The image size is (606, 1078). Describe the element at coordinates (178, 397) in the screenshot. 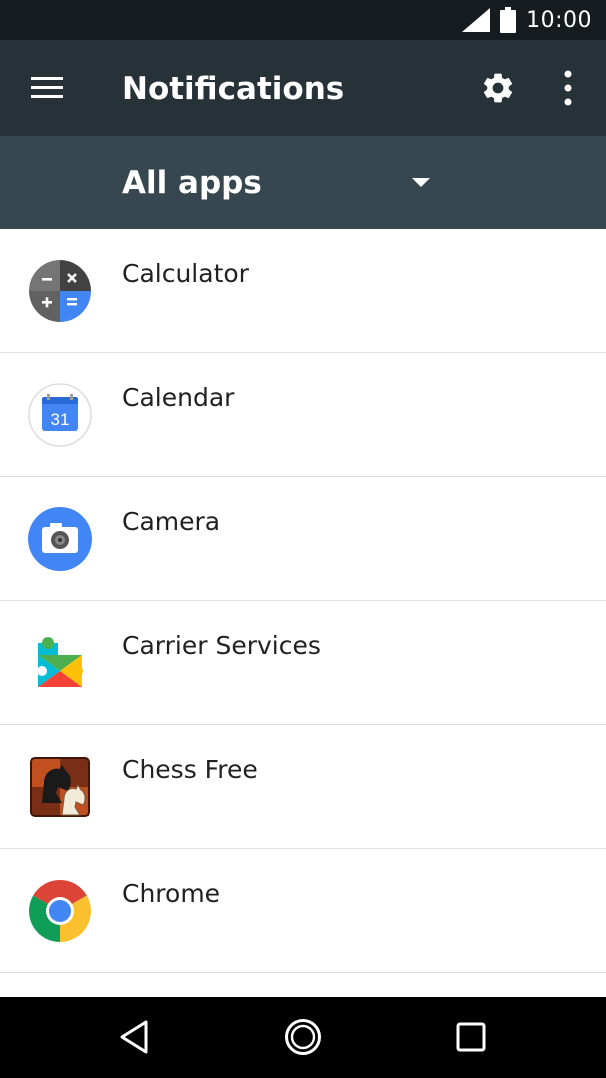

I see `app-name: Calendar` at that location.